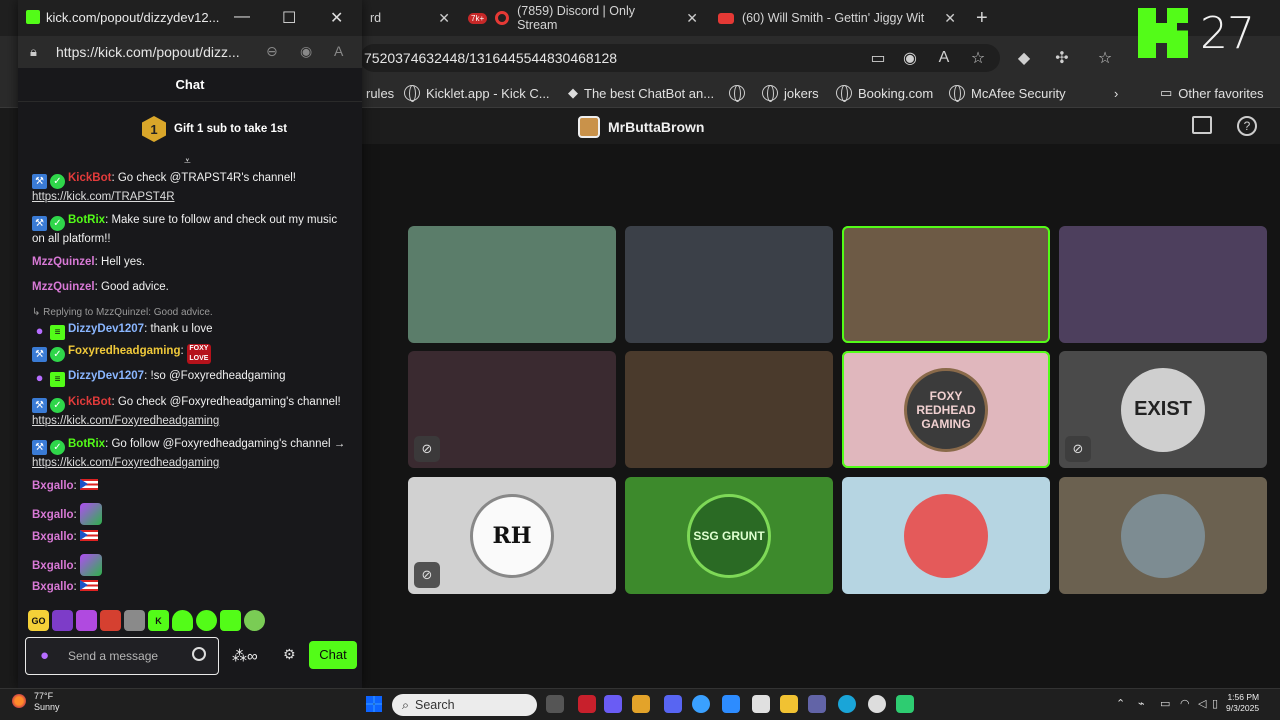 The image size is (1280, 720). I want to click on emote-skull-icon, so click(254, 620).